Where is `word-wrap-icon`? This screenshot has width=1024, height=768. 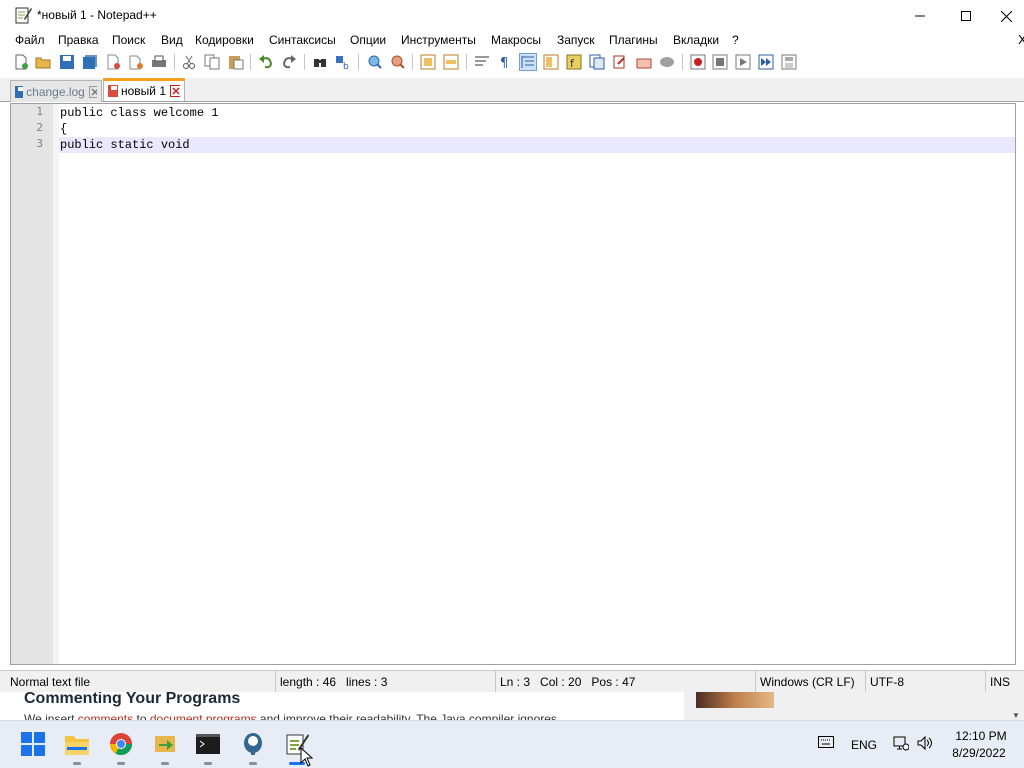
word-wrap-icon is located at coordinates (482, 62).